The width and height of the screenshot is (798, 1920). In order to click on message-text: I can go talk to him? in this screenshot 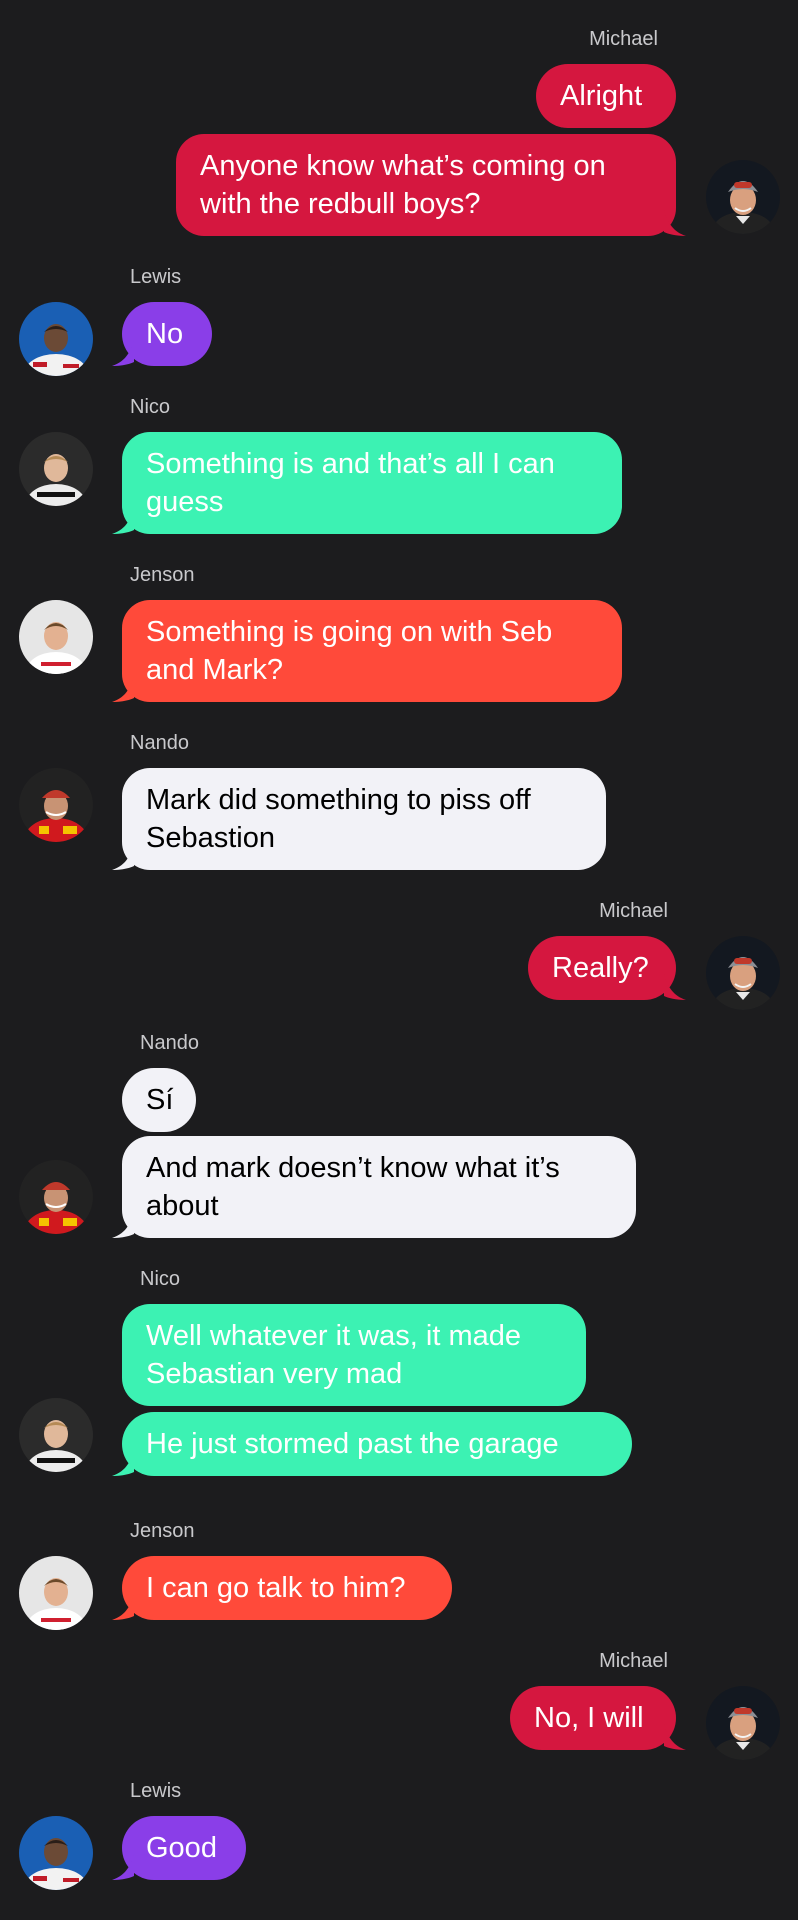, I will do `click(276, 1588)`.